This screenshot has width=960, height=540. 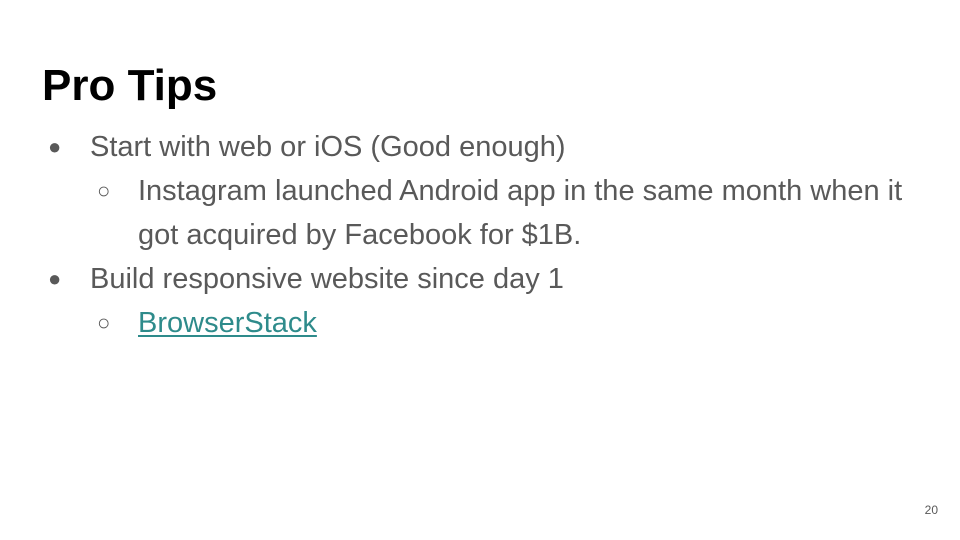 I want to click on page-number: 20, so click(x=931, y=510).